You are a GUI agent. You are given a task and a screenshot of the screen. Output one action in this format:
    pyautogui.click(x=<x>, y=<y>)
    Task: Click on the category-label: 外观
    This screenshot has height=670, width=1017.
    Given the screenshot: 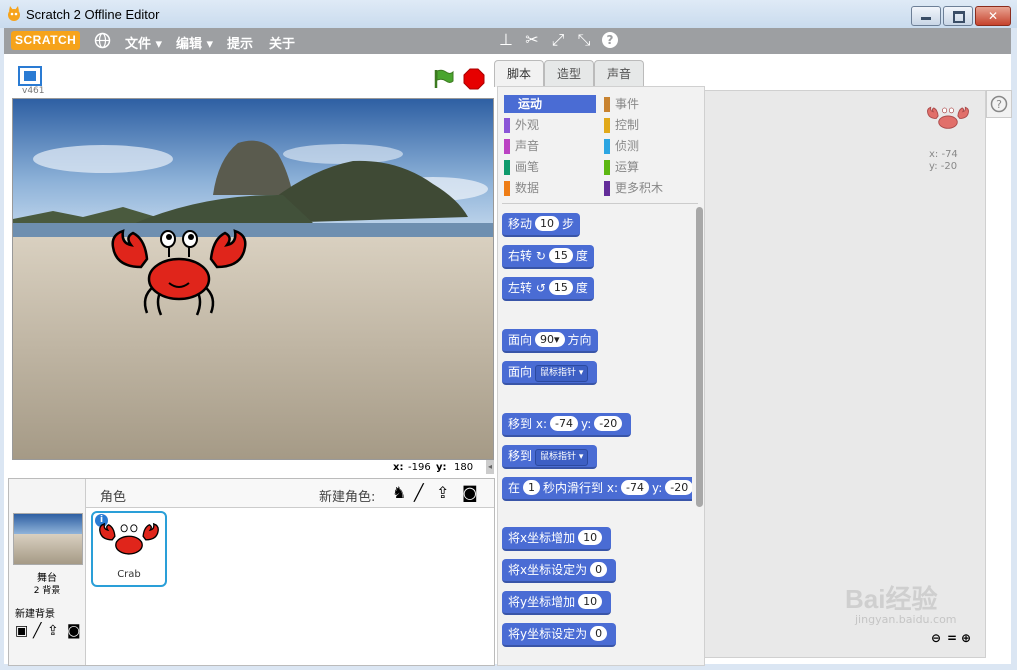 What is the action you would take?
    pyautogui.click(x=527, y=125)
    